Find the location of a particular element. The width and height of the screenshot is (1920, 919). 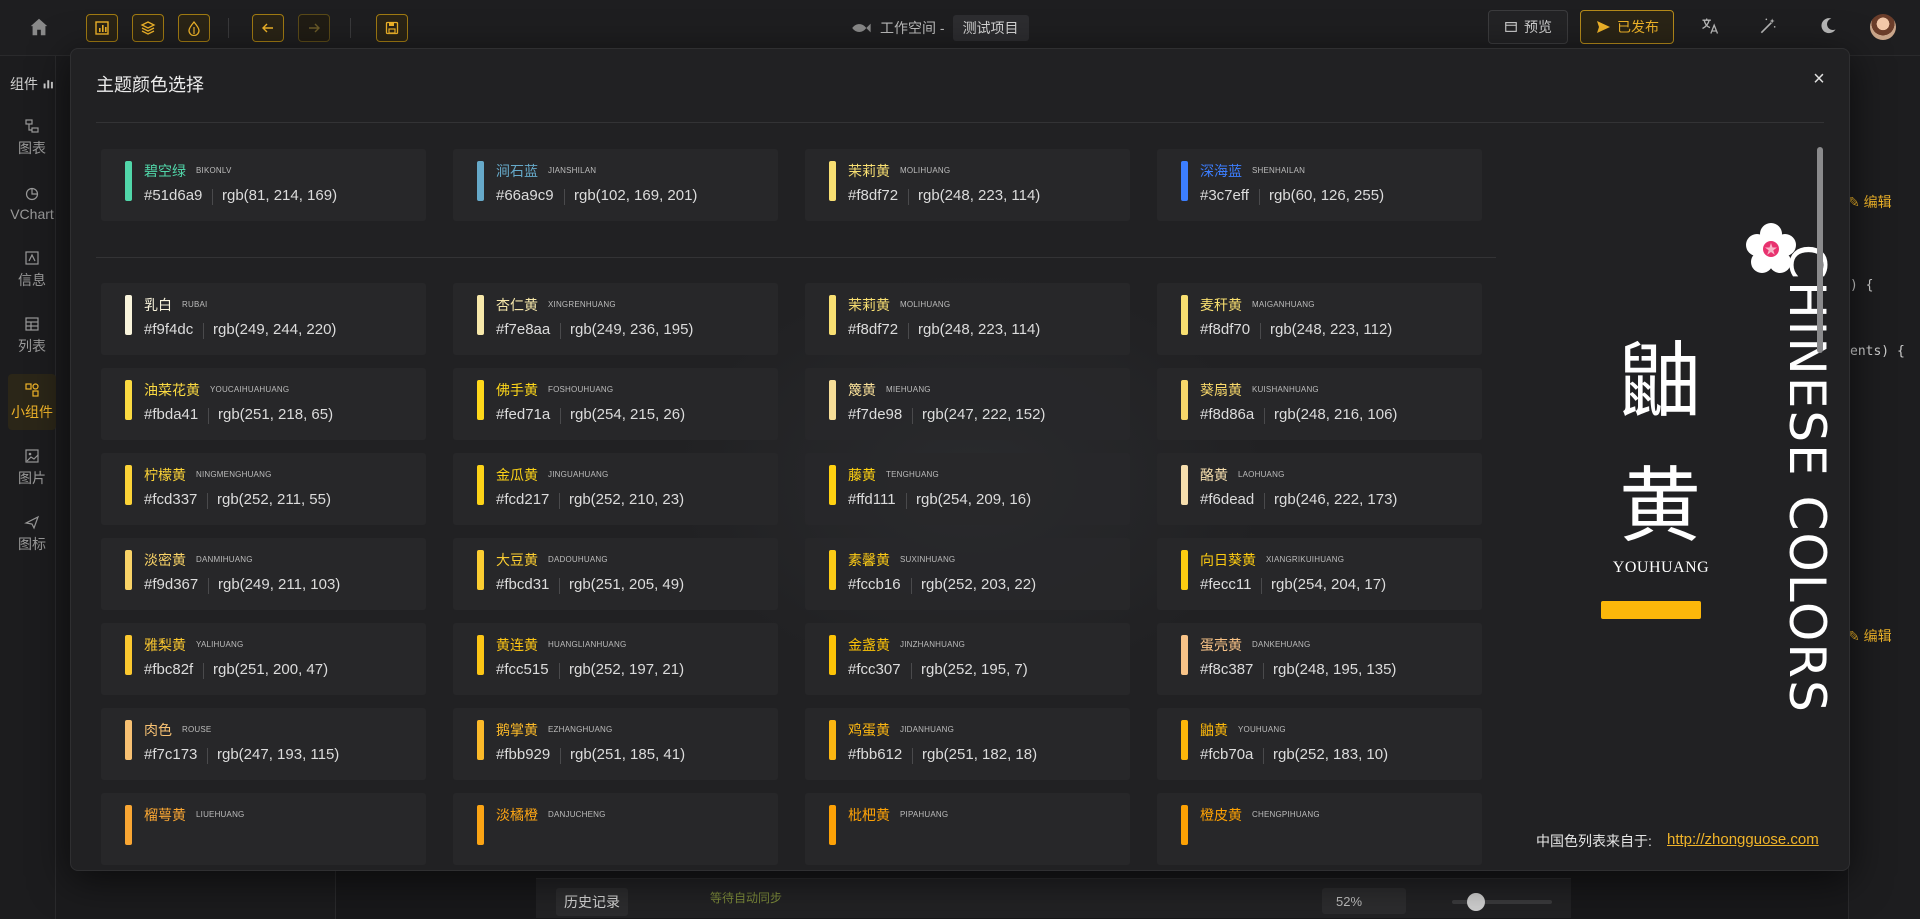

zoom-slider-handle is located at coordinates (1476, 902).